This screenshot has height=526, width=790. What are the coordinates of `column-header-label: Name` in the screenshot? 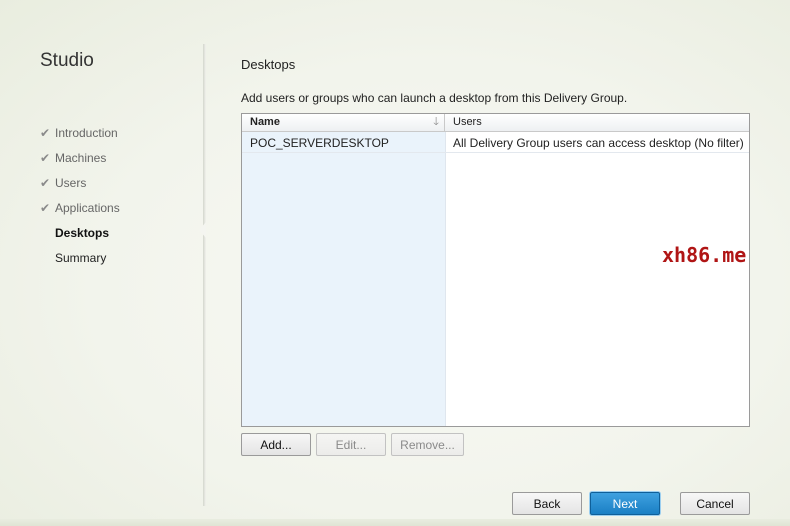 It's located at (265, 122).